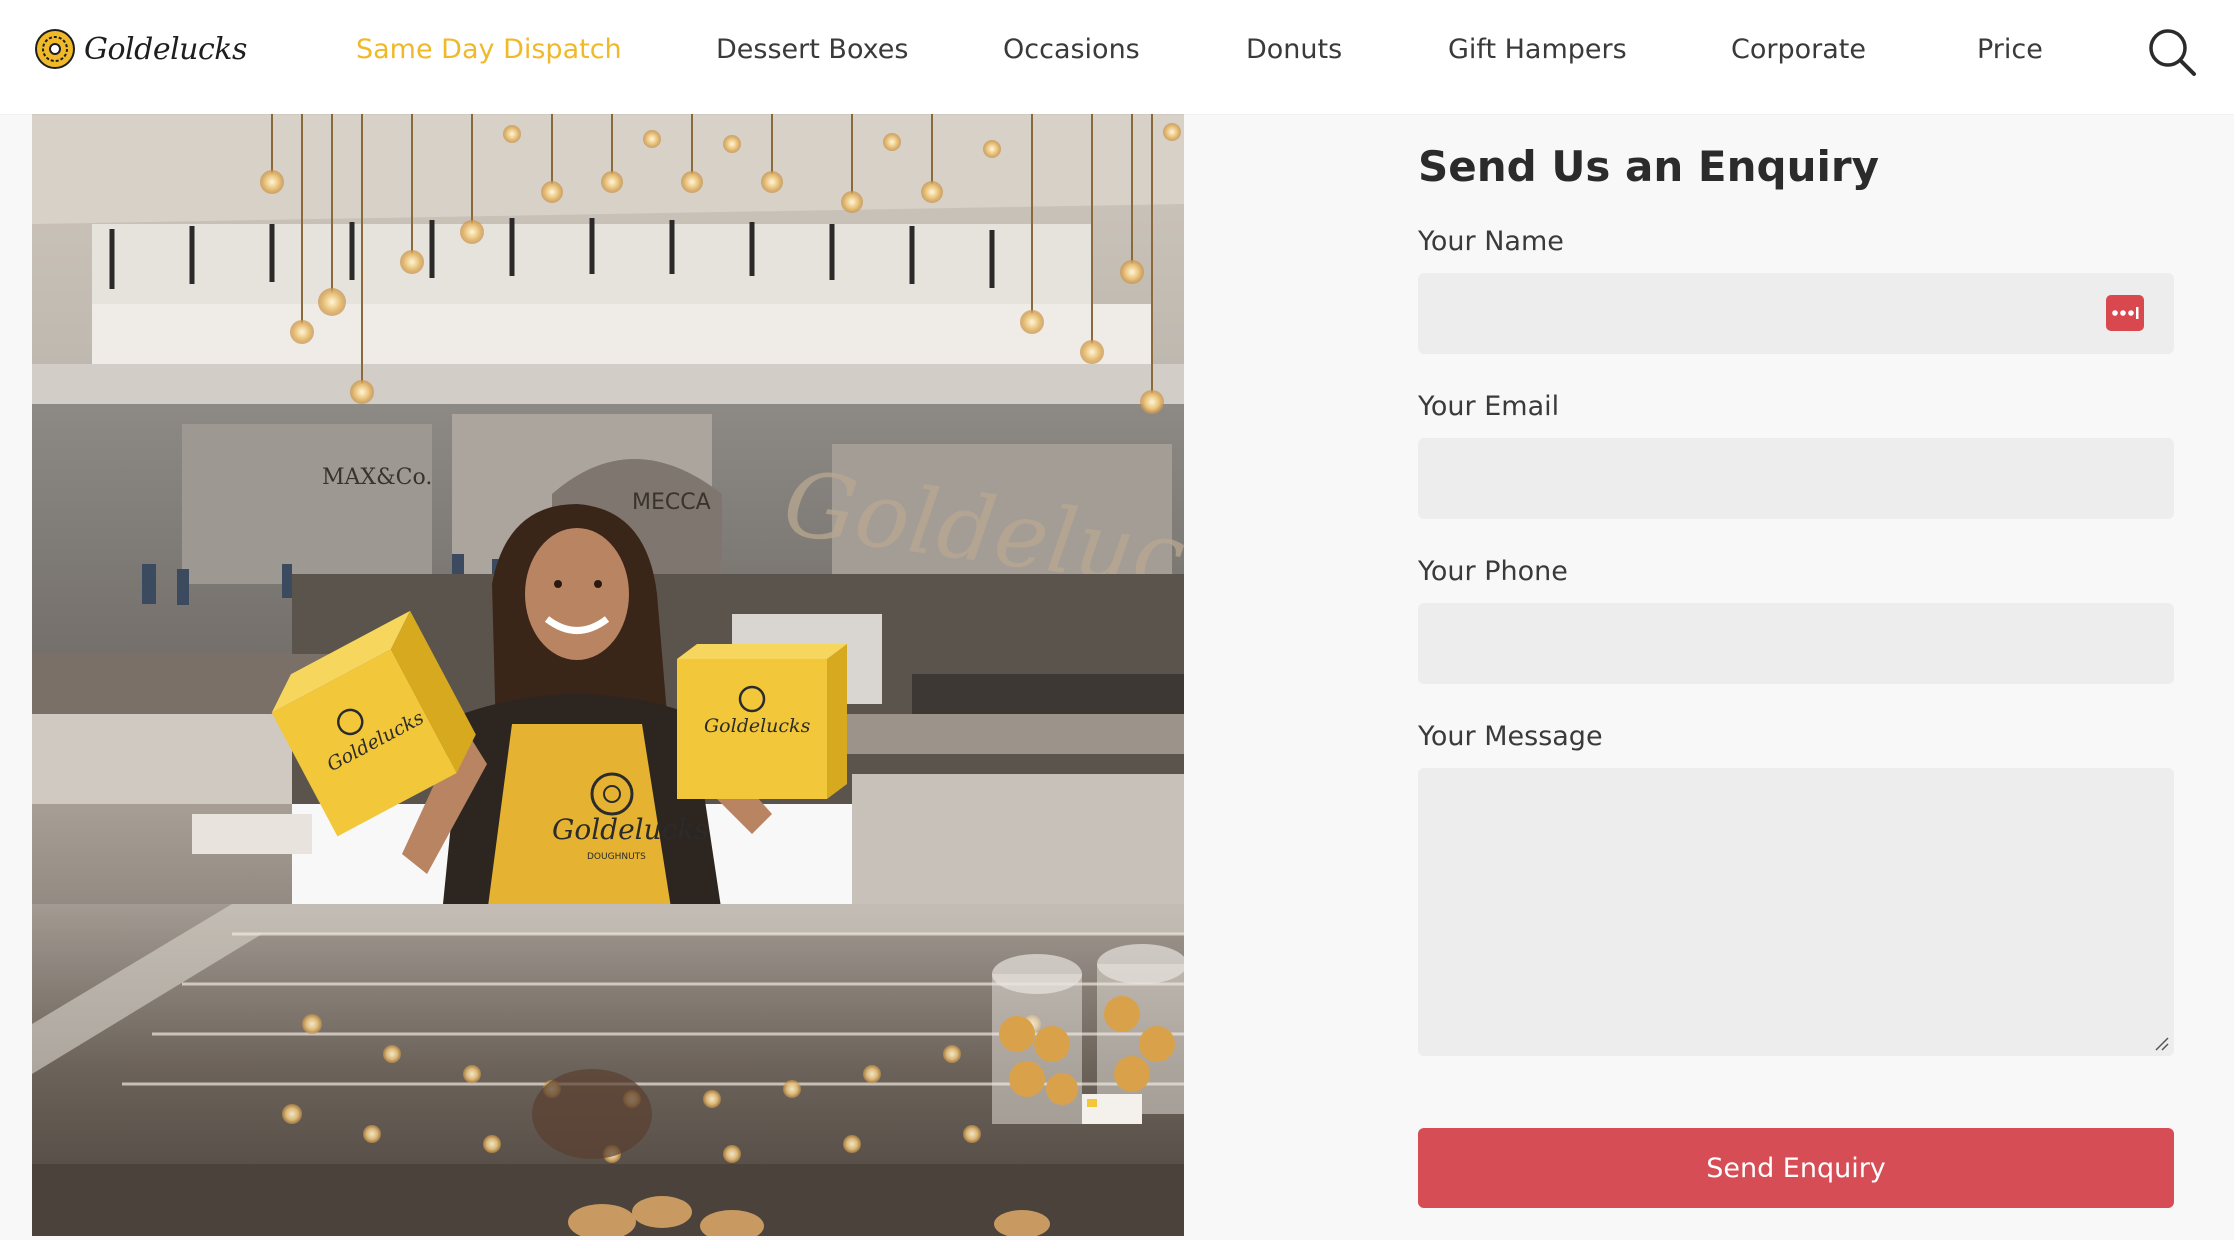  I want to click on dots-icon, so click(2125, 313).